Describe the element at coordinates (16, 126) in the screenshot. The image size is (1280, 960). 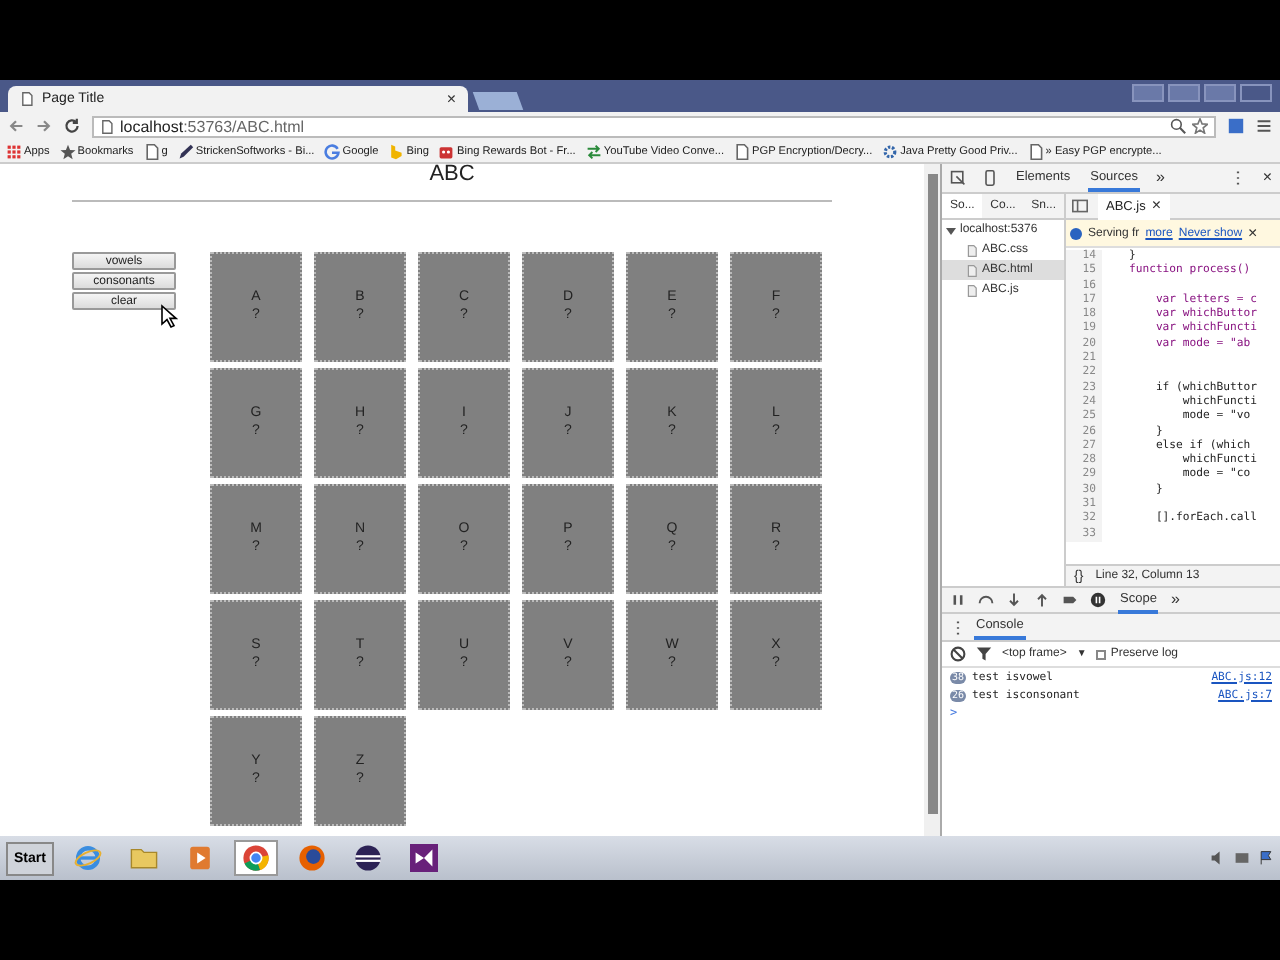
I see `back-icon` at that location.